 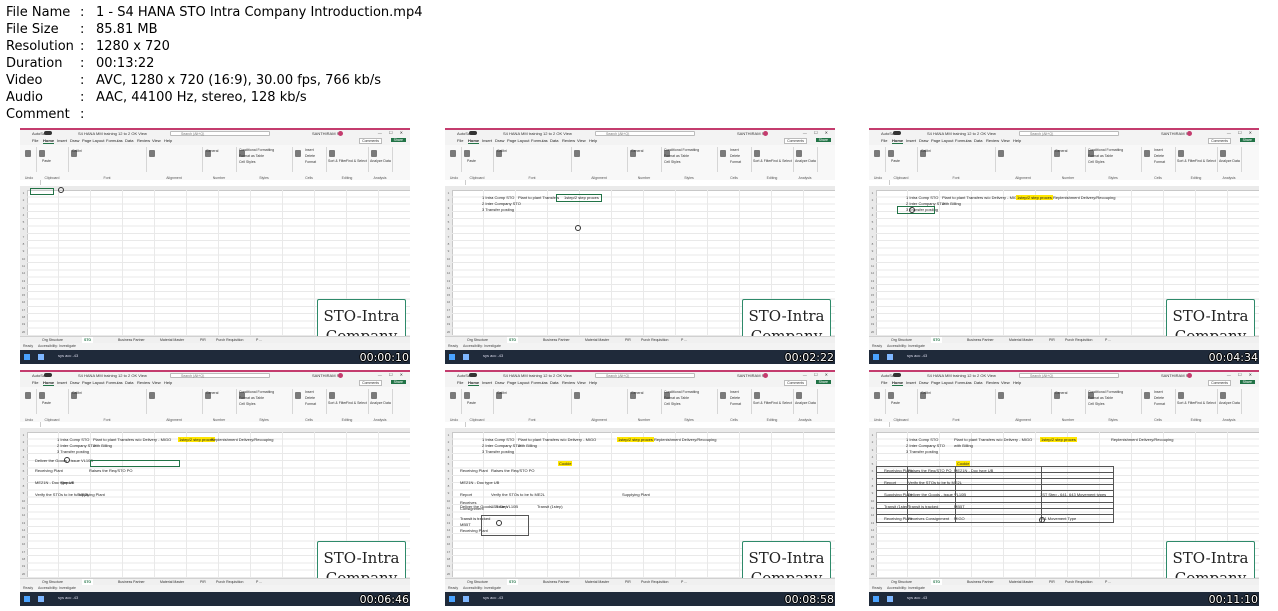 I want to click on cell-value: MB5T, so click(x=465, y=524).